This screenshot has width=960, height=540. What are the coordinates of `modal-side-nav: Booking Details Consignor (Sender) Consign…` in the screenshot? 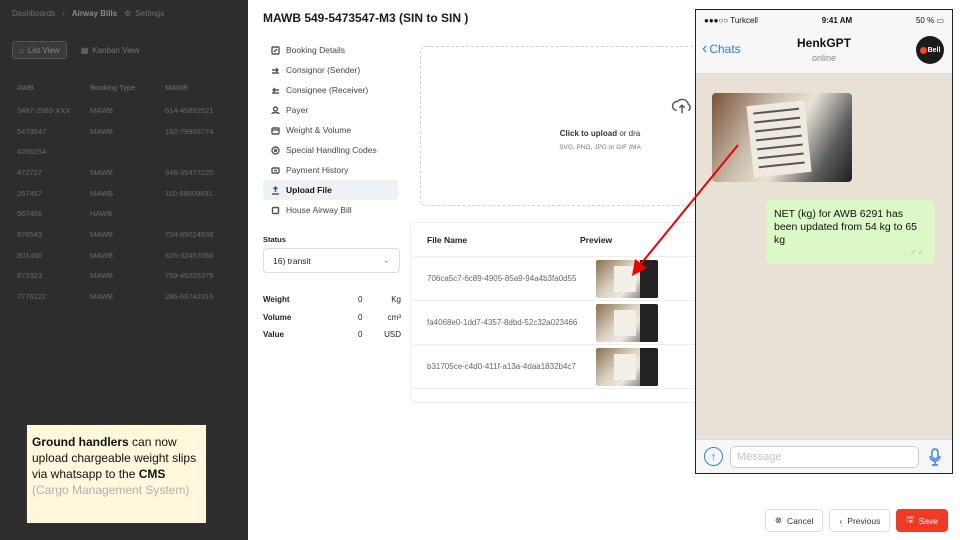 It's located at (330, 130).